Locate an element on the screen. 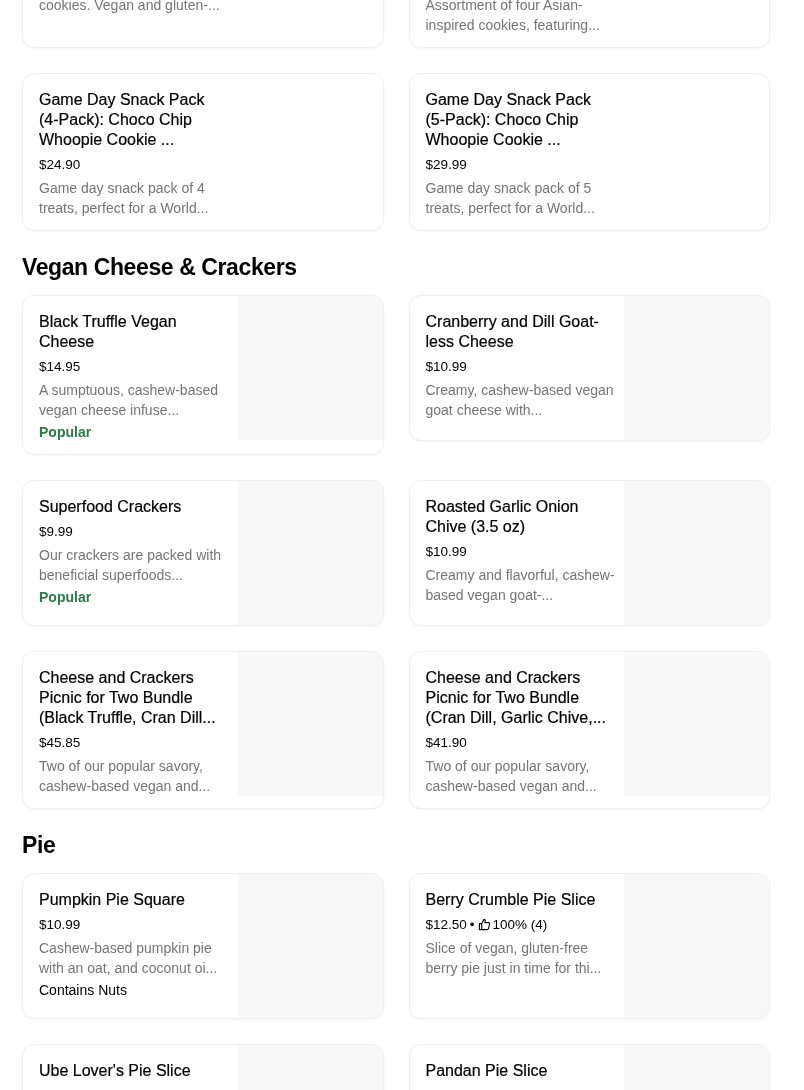  menu-item-card: Superfood Crackers $9.99 Our crackers are packed with beneficial superfoods... Popular is located at coordinates (203, 553).